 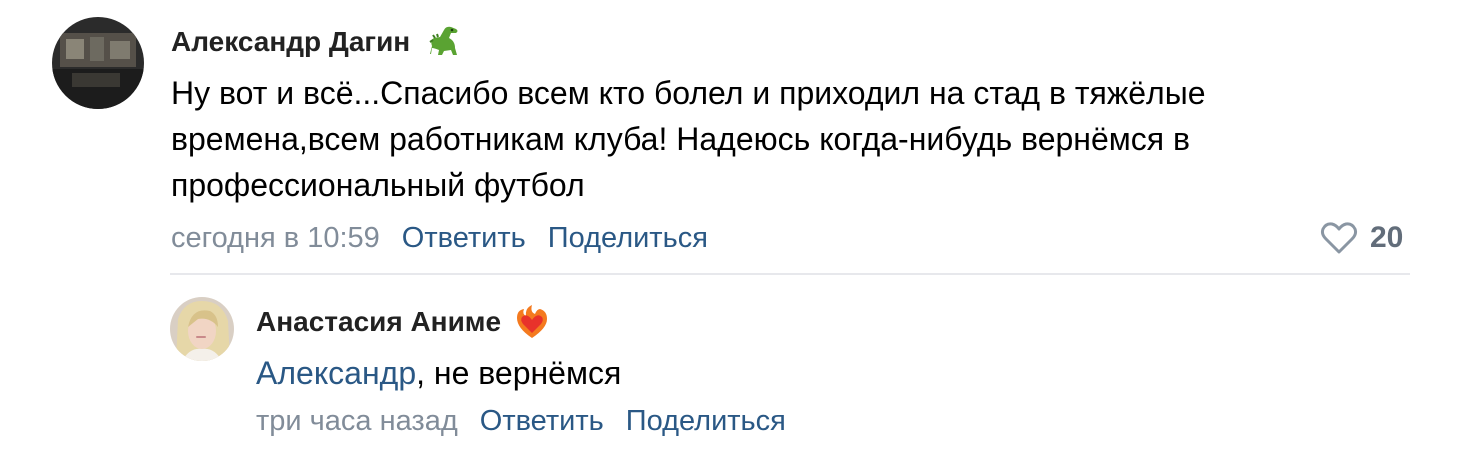 What do you see at coordinates (275, 238) in the screenshot?
I see `comment-timestamp: сегодня в 10:59` at bounding box center [275, 238].